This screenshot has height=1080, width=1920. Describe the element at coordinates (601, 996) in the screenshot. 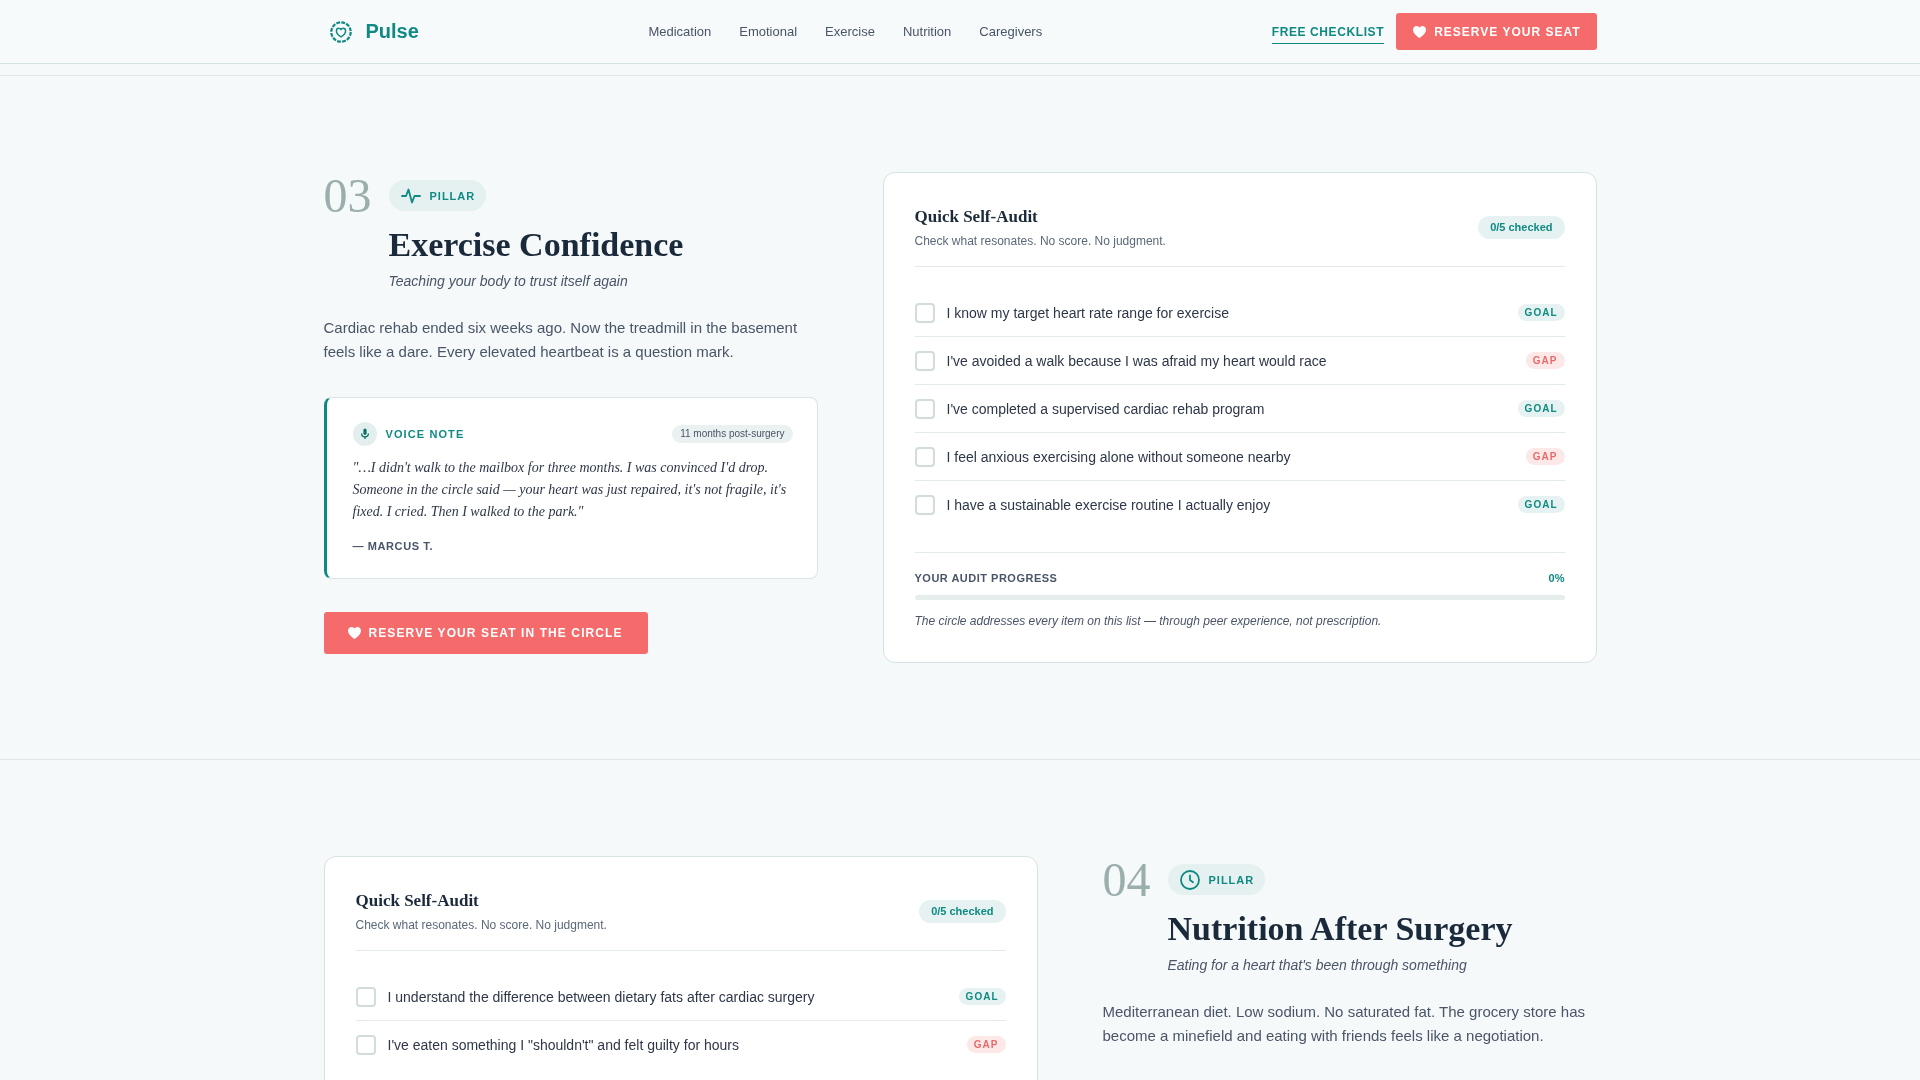

I see `audit-item-text: I understand the difference between dietary fats after cardiac surgery` at that location.